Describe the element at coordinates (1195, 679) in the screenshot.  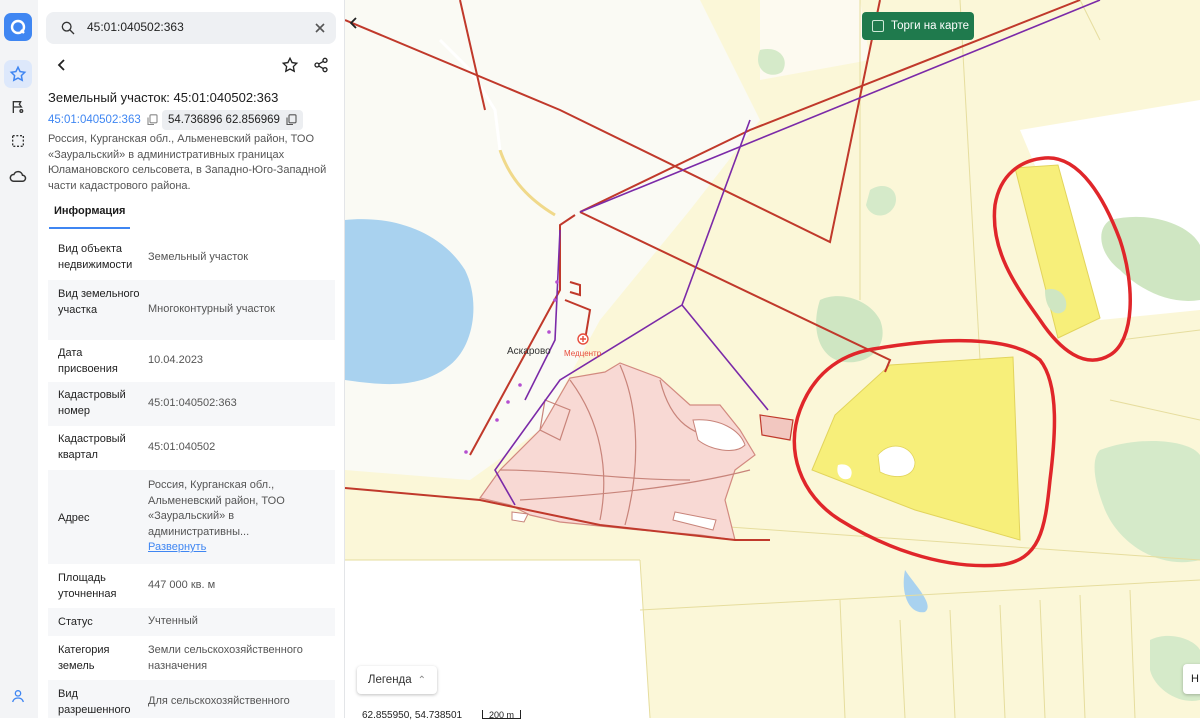
I see `map-side-button-label: Н` at that location.